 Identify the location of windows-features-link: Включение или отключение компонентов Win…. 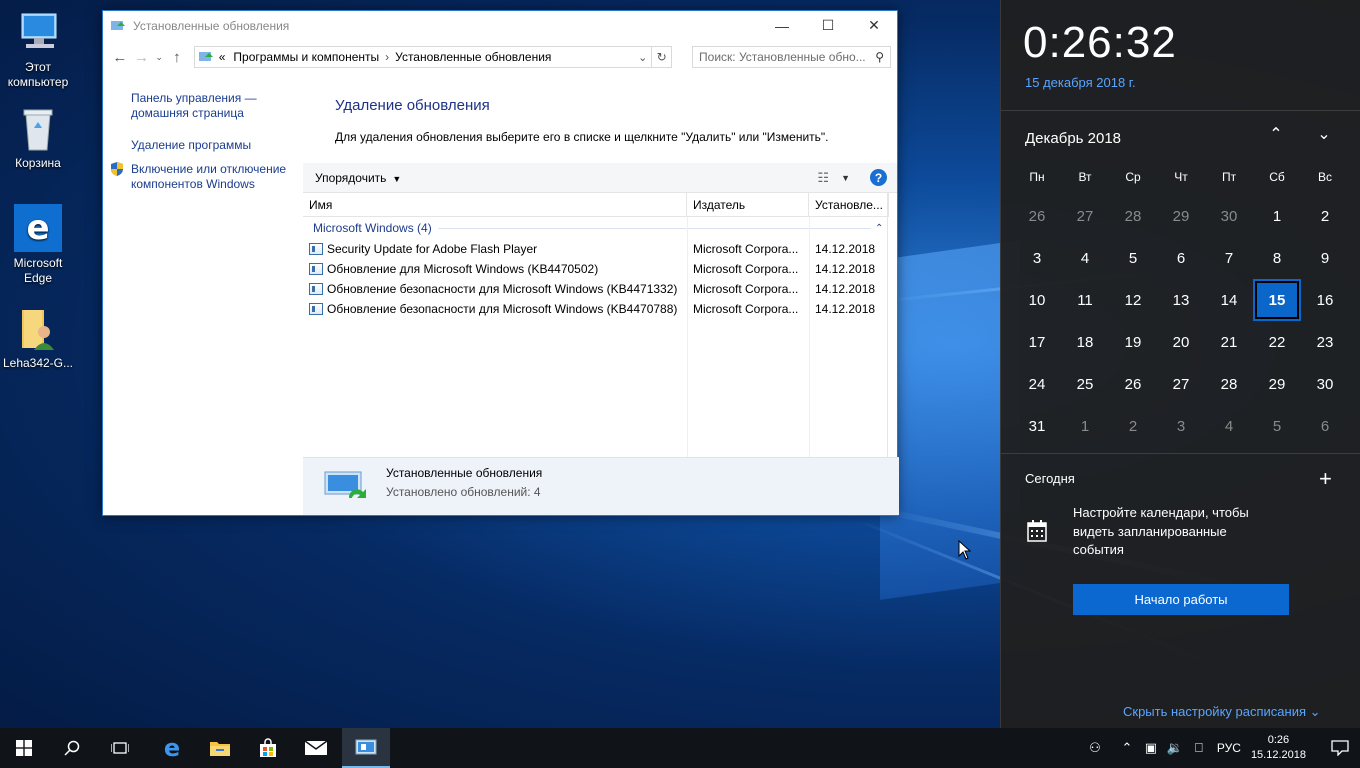
(213, 177).